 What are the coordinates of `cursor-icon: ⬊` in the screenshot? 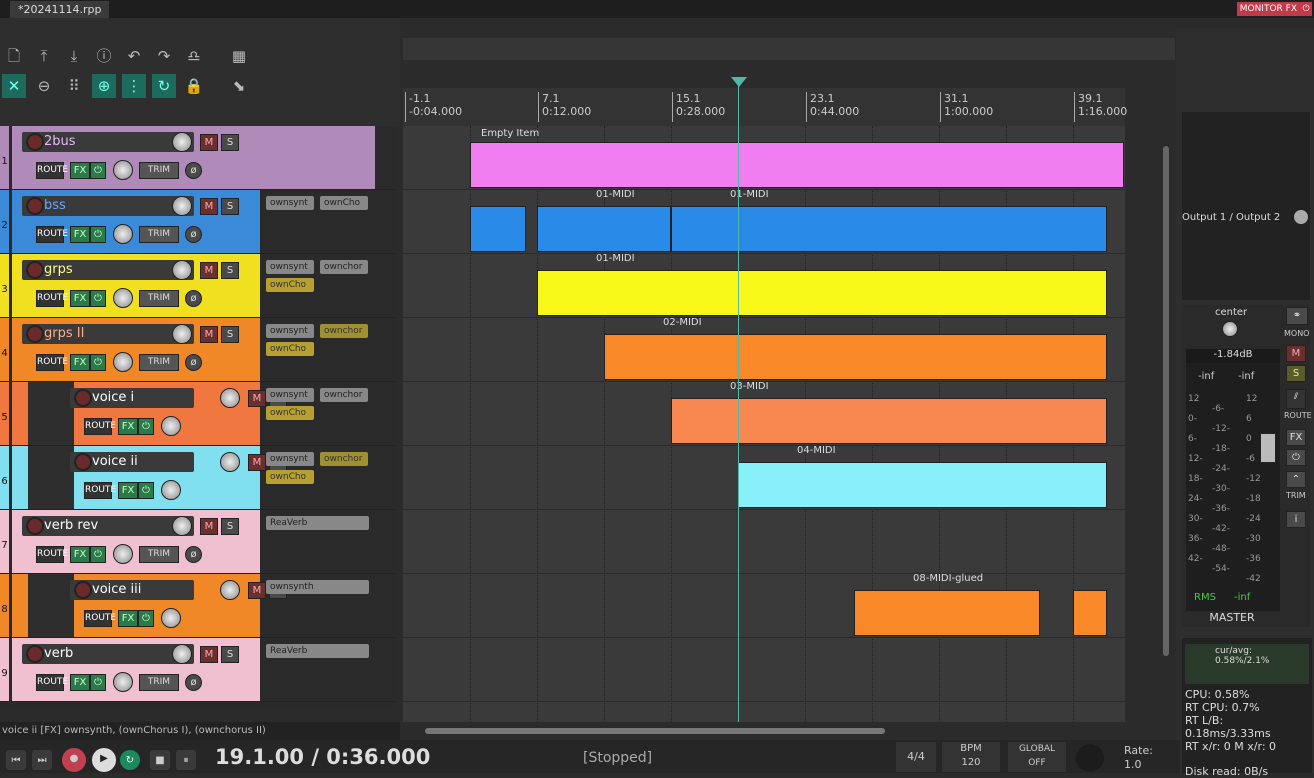 It's located at (239, 86).